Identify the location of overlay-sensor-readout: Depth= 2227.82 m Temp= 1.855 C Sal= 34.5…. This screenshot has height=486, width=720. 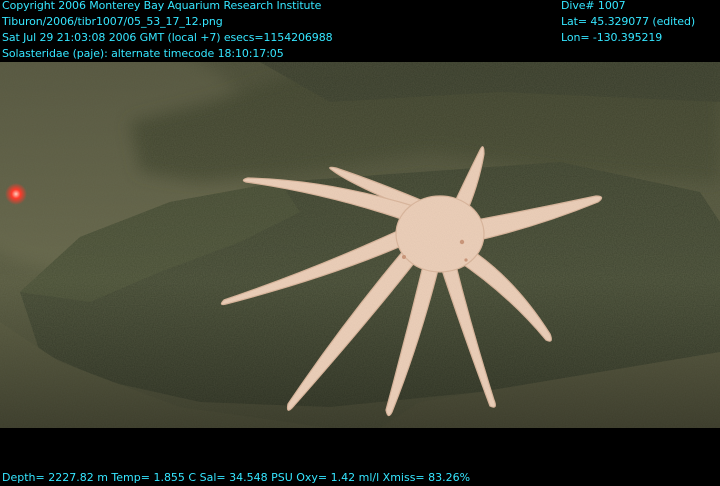
(236, 477).